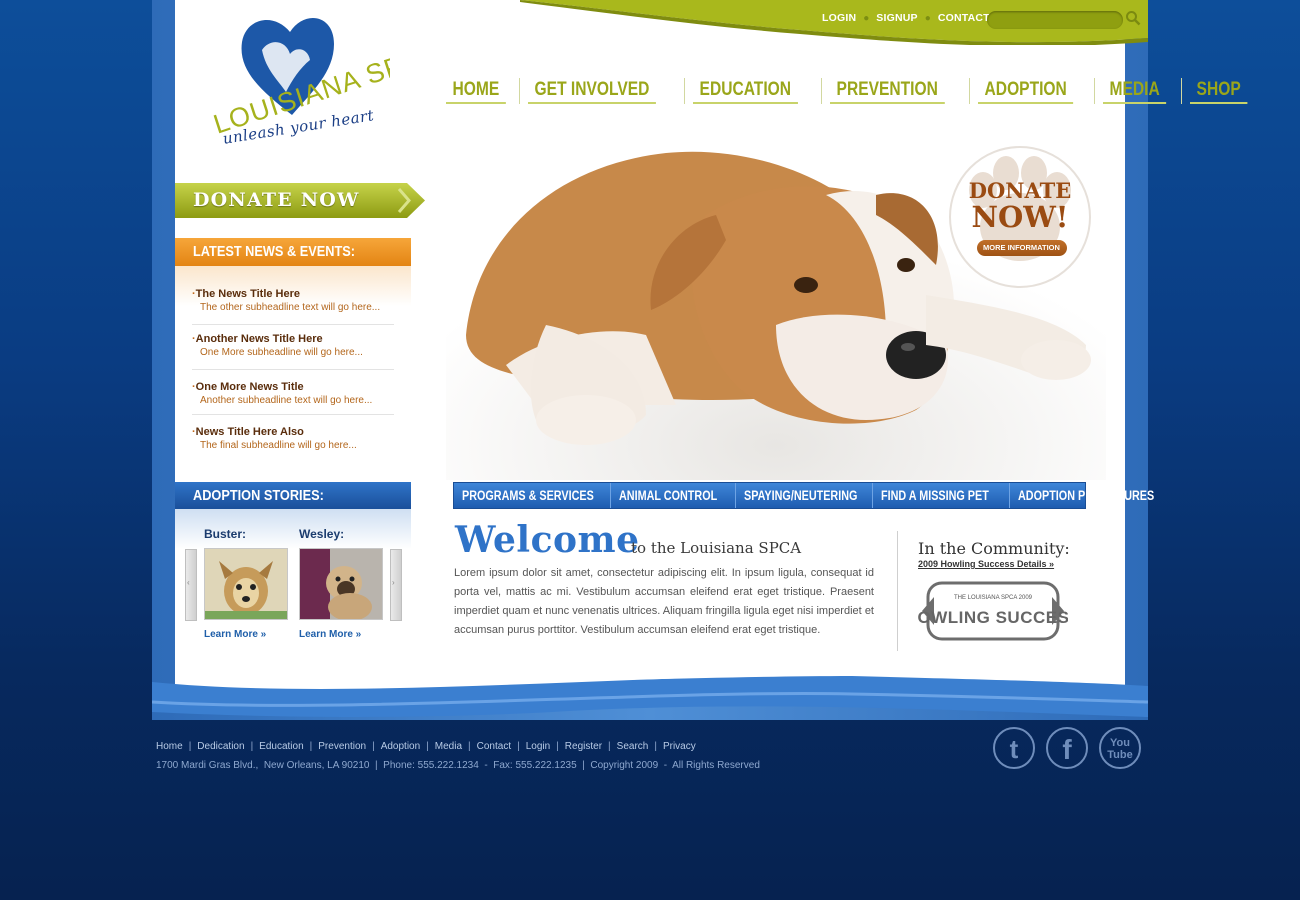 The image size is (1300, 900). Describe the element at coordinates (476, 91) in the screenshot. I see `nav-home: HOME` at that location.